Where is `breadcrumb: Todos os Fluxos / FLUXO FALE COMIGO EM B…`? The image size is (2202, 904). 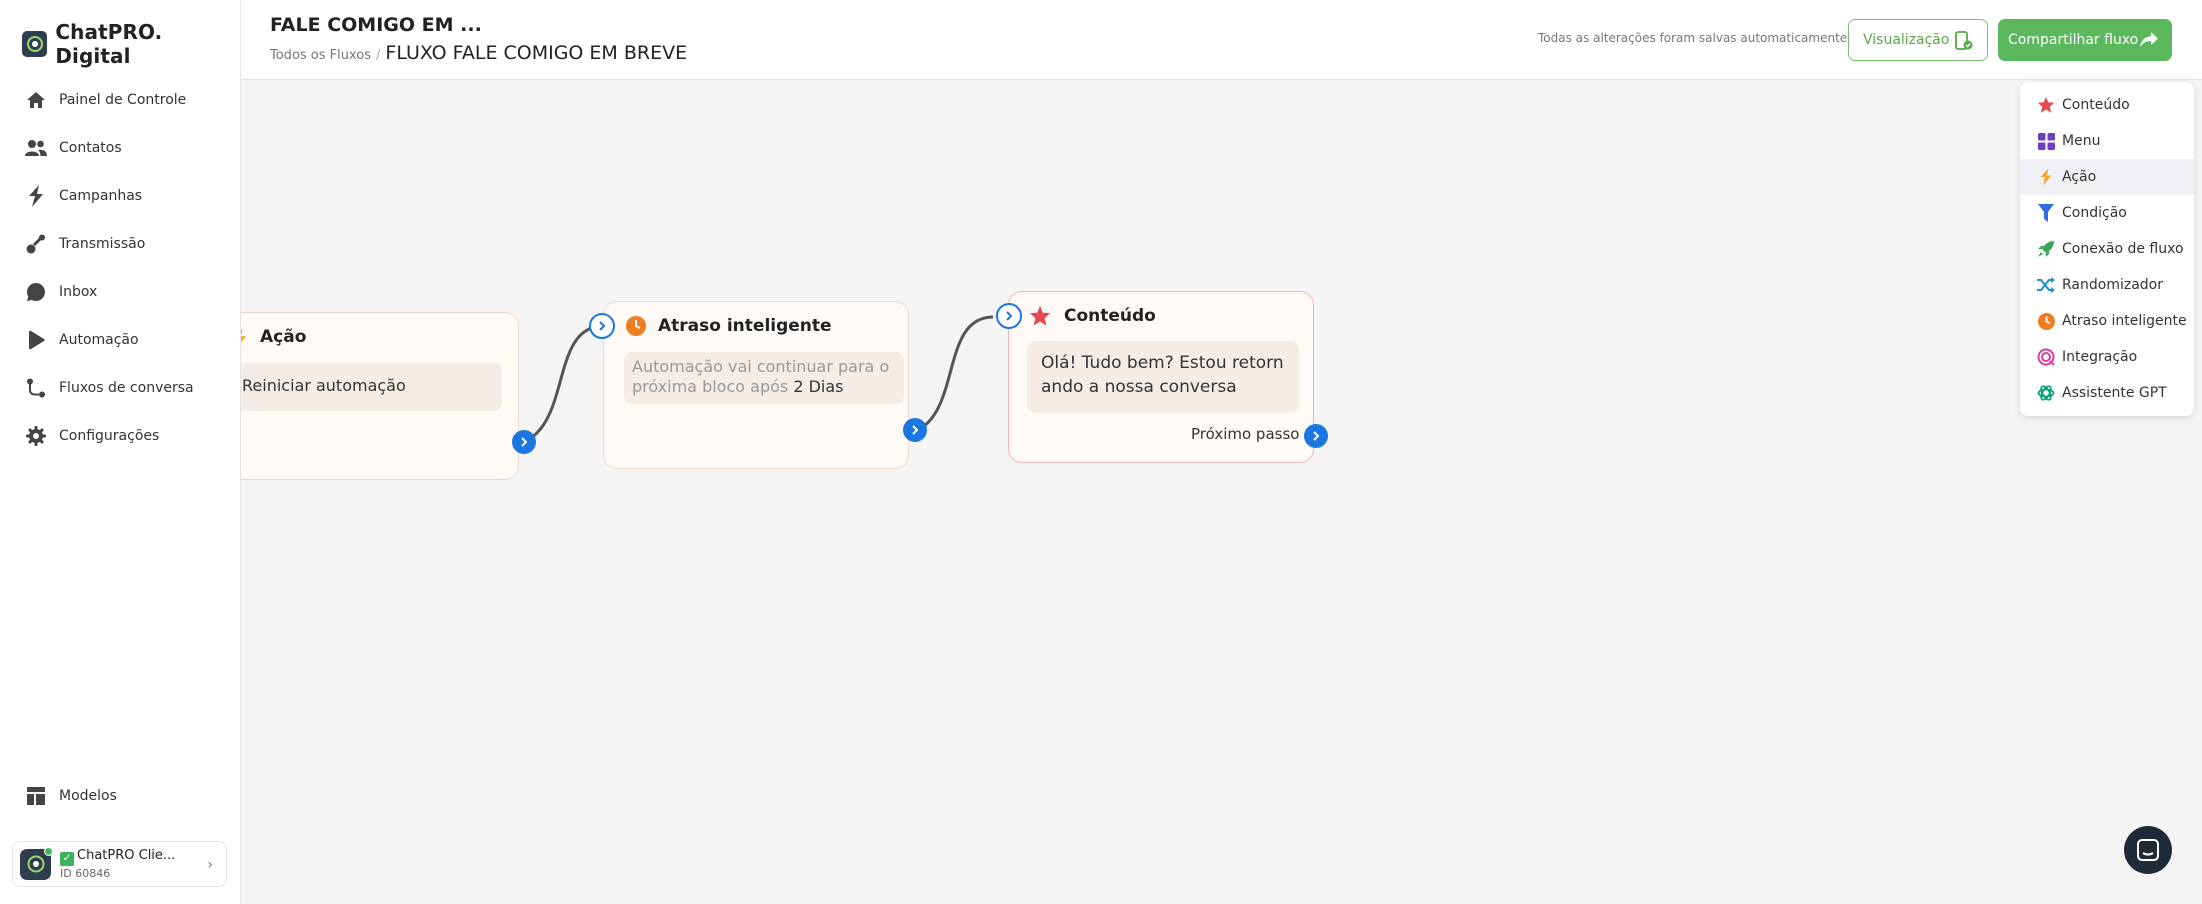 breadcrumb: Todos os Fluxos / FLUXO FALE COMIGO EM B… is located at coordinates (478, 53).